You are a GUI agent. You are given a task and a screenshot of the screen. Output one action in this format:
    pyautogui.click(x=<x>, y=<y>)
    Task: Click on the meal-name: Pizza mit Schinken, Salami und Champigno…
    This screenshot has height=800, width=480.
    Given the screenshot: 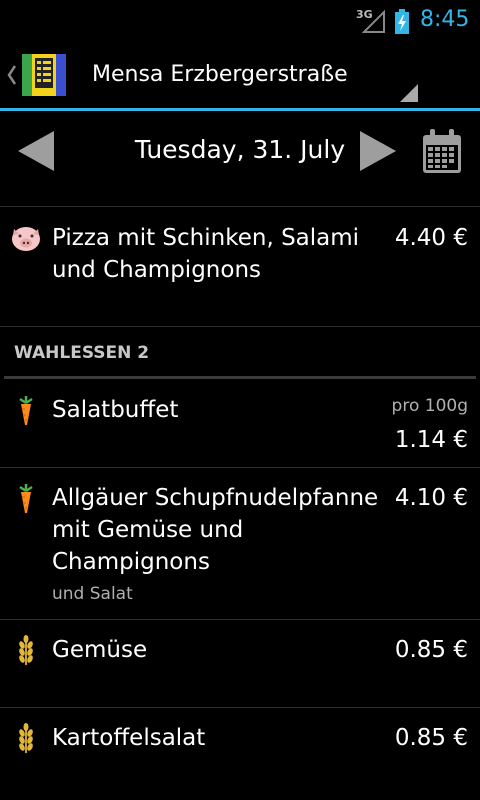 What is the action you would take?
    pyautogui.click(x=206, y=254)
    